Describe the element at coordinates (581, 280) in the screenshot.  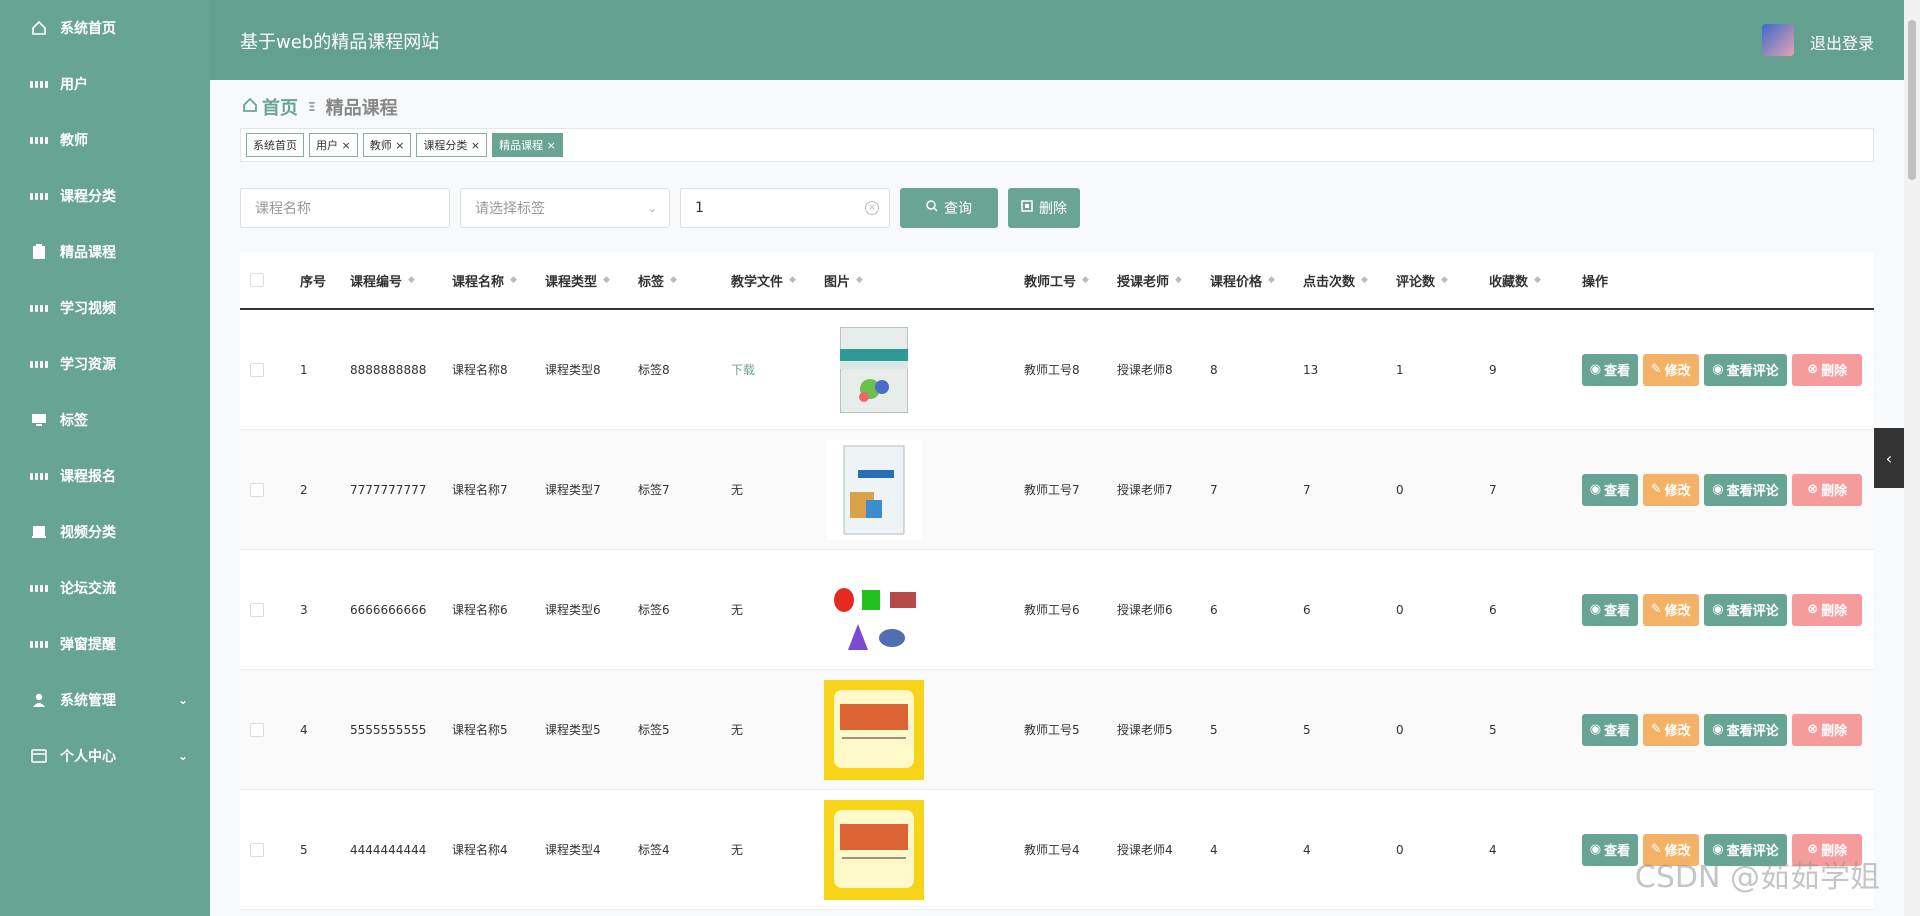
I see `header-type: 课程类型 ◆` at that location.